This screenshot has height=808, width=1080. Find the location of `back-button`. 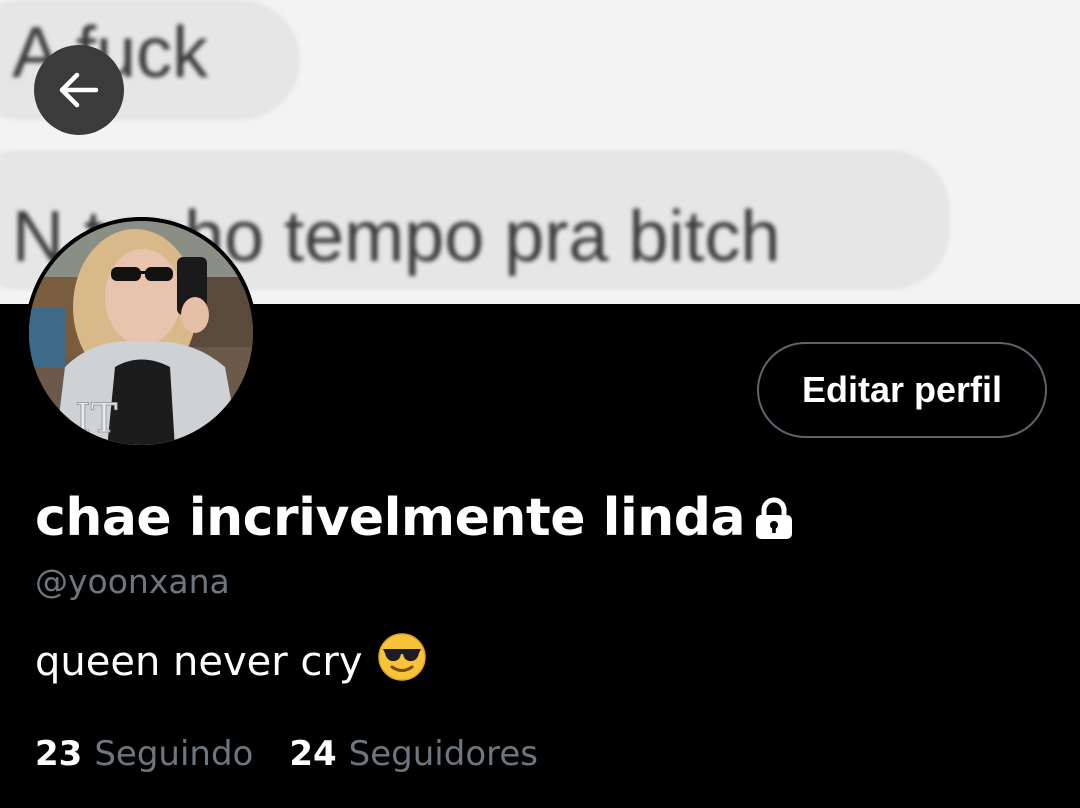

back-button is located at coordinates (79, 90).